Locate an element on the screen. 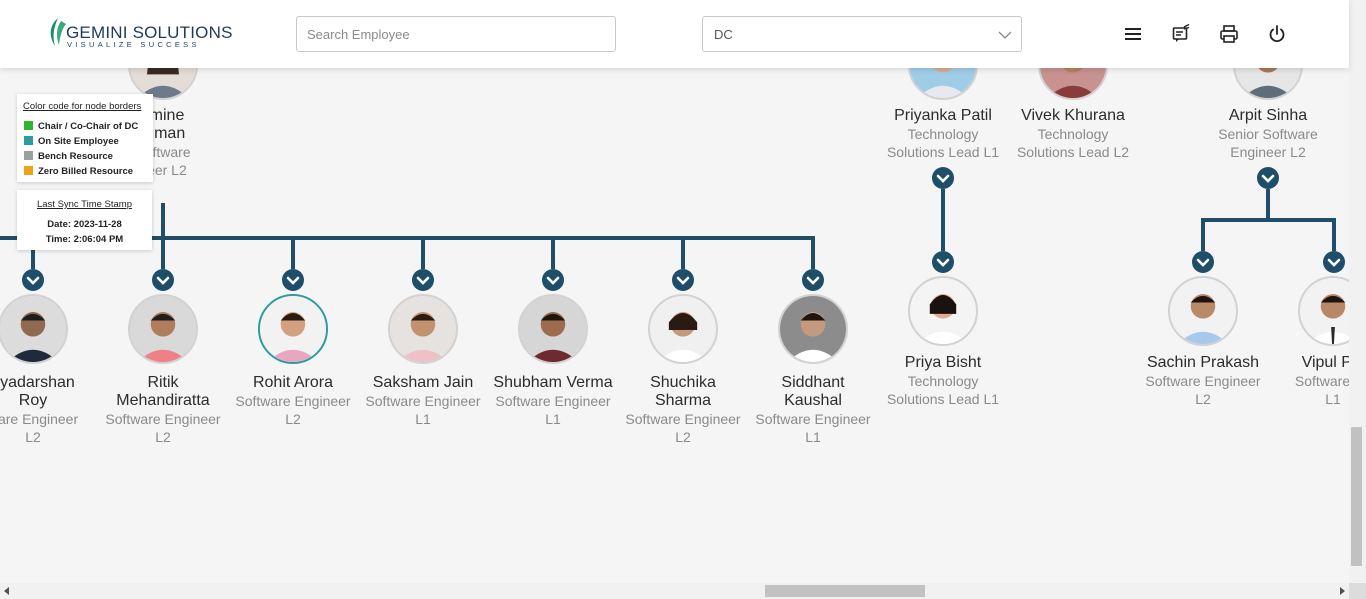 This screenshot has width=1366, height=599. employee-name: Arpit Sinha is located at coordinates (1268, 115).